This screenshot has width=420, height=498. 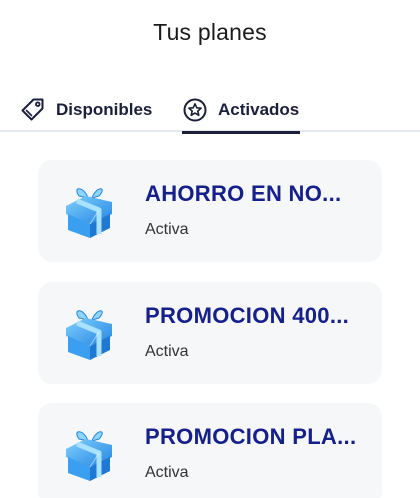 I want to click on page-title: Tus planes, so click(x=210, y=32).